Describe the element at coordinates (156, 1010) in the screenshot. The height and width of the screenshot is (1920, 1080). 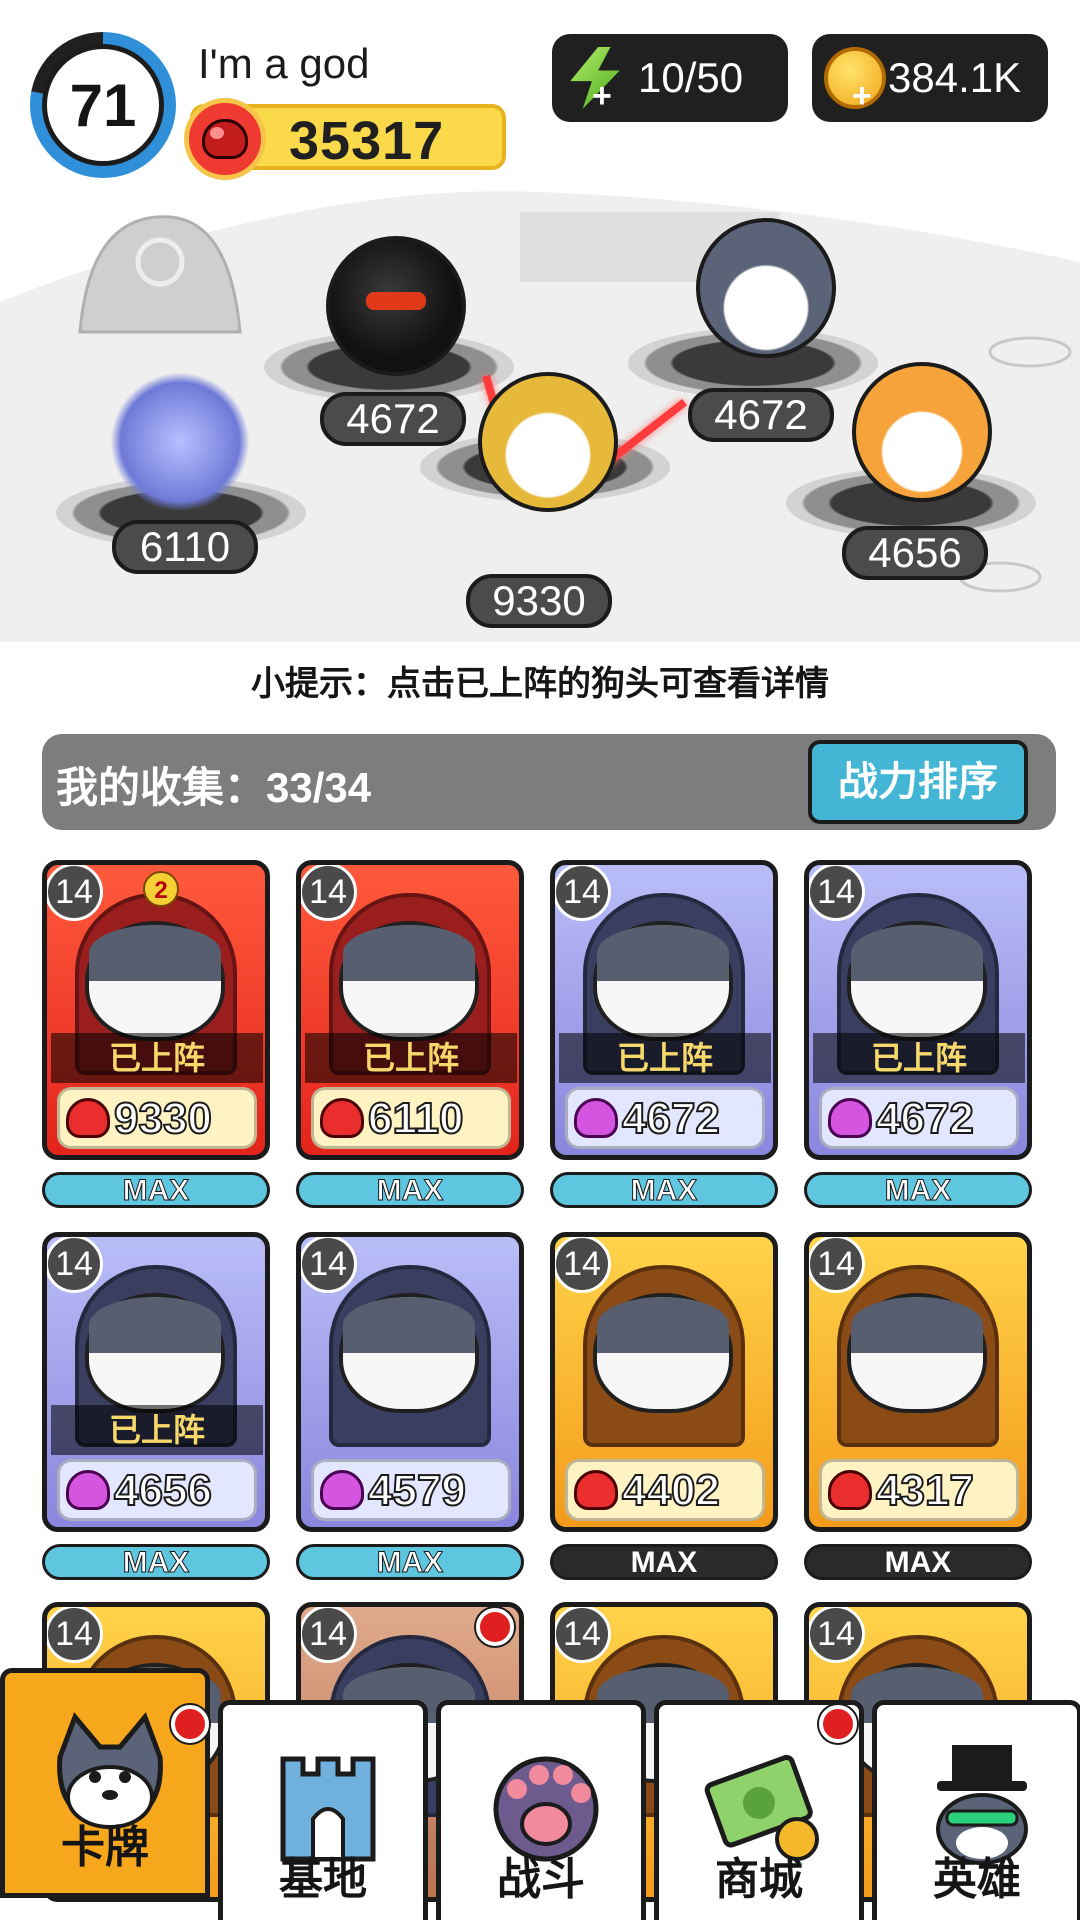
I see `dog-card: 14 2 已上阵 9330` at that location.